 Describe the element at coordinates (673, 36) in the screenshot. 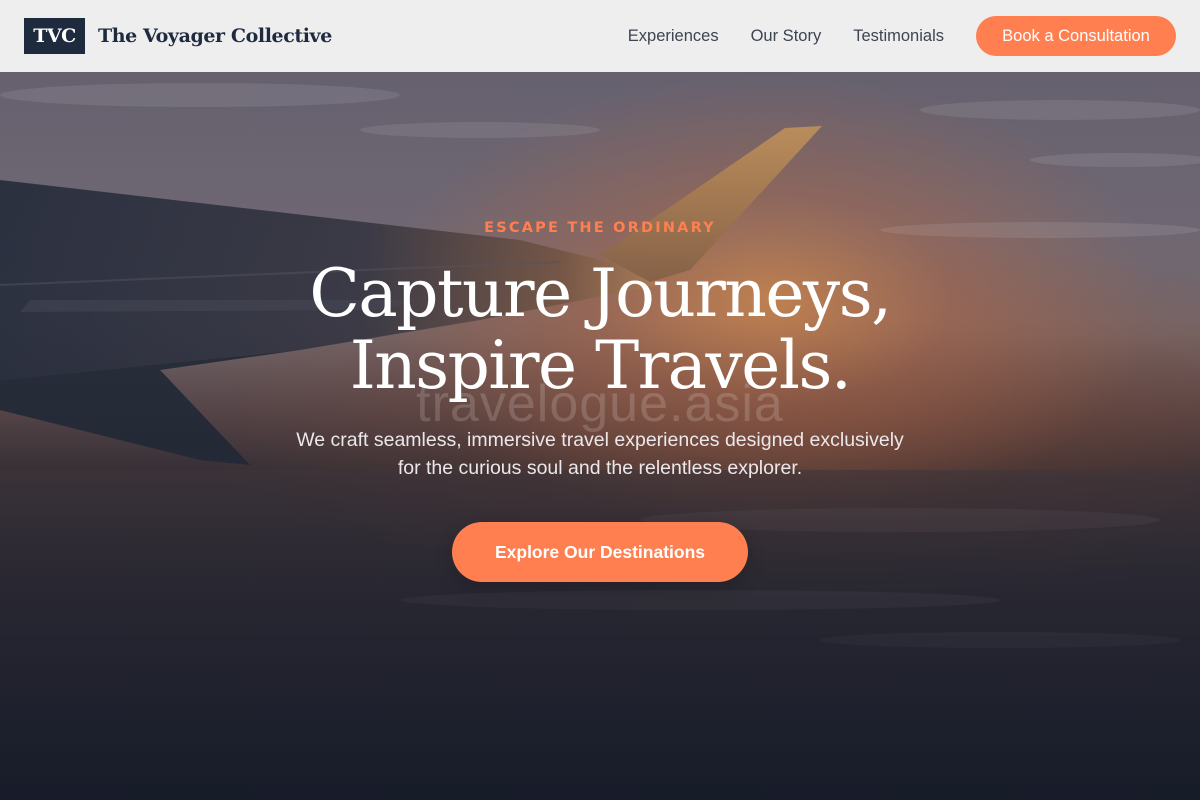

I see `nav-link-experiences: Experiences` at that location.